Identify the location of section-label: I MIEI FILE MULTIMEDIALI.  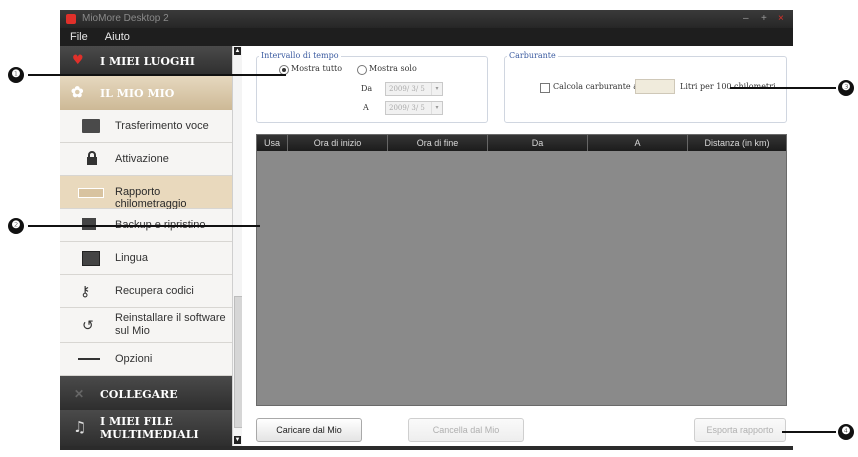
(149, 428).